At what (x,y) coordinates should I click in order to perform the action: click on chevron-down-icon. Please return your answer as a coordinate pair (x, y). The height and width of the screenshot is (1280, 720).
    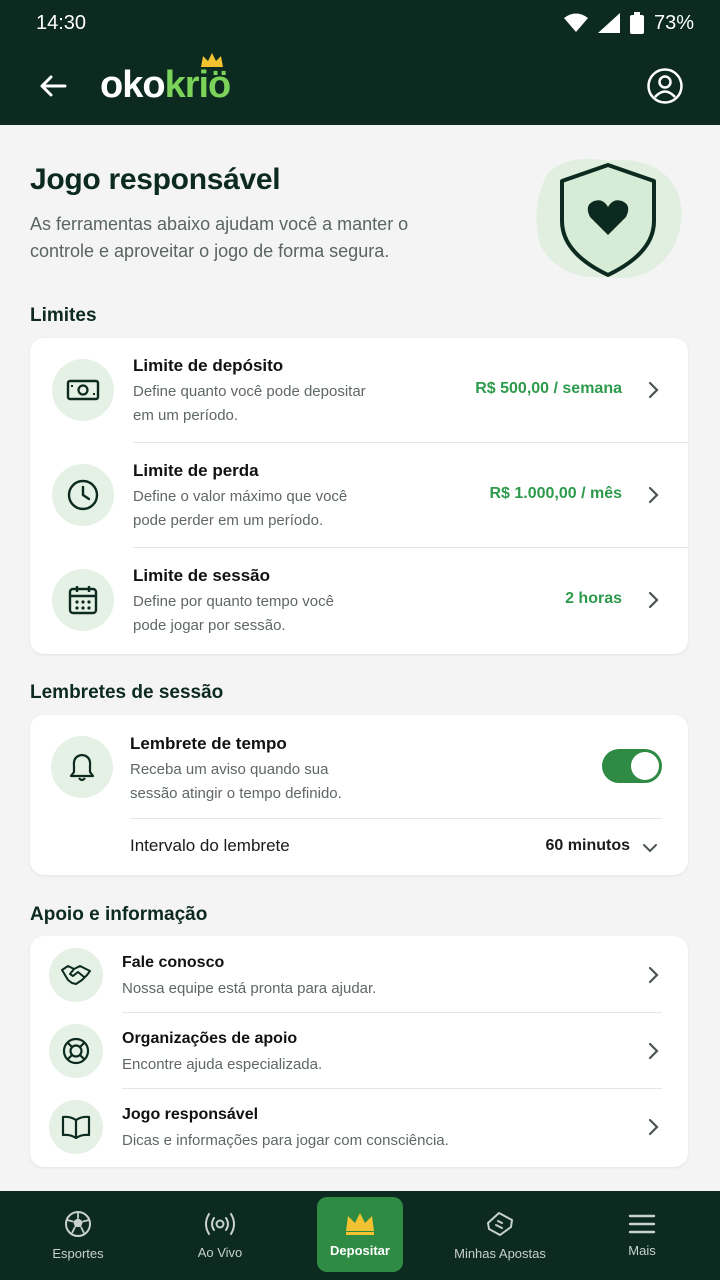
    Looking at the image, I should click on (650, 848).